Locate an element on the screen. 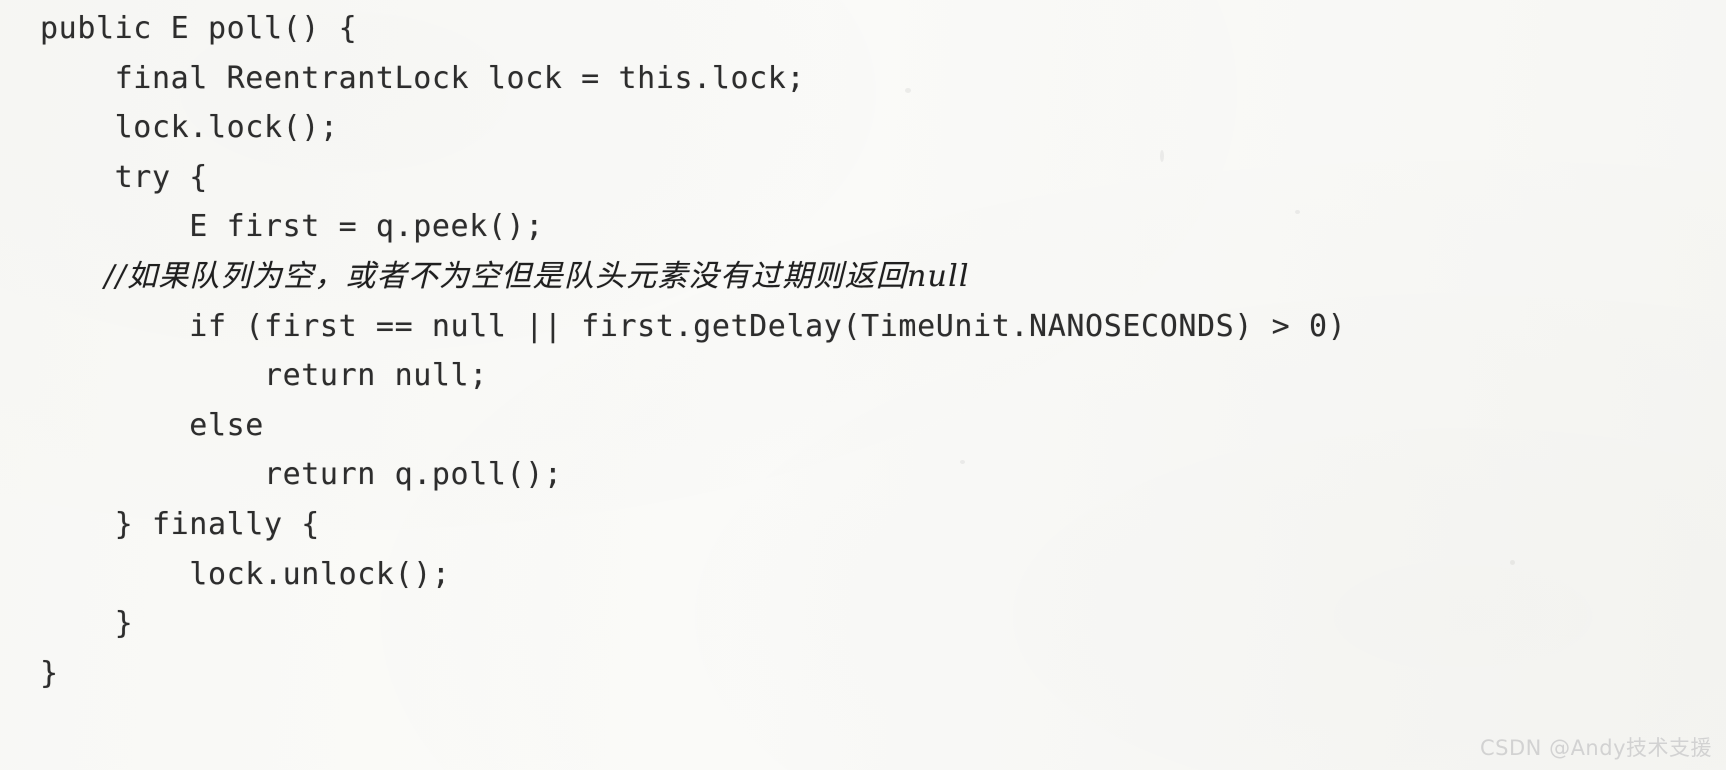  code-line-11: } finally { is located at coordinates (180, 524).